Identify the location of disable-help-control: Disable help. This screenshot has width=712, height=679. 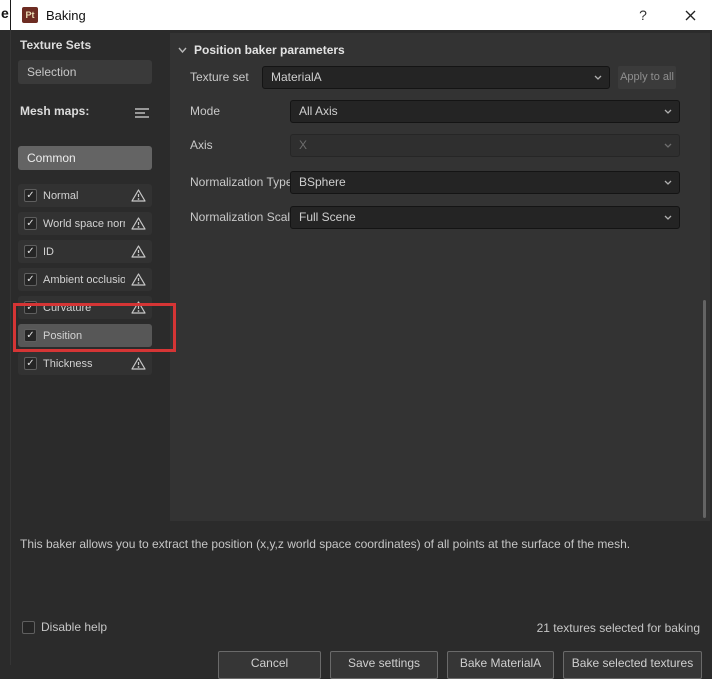
(64, 627).